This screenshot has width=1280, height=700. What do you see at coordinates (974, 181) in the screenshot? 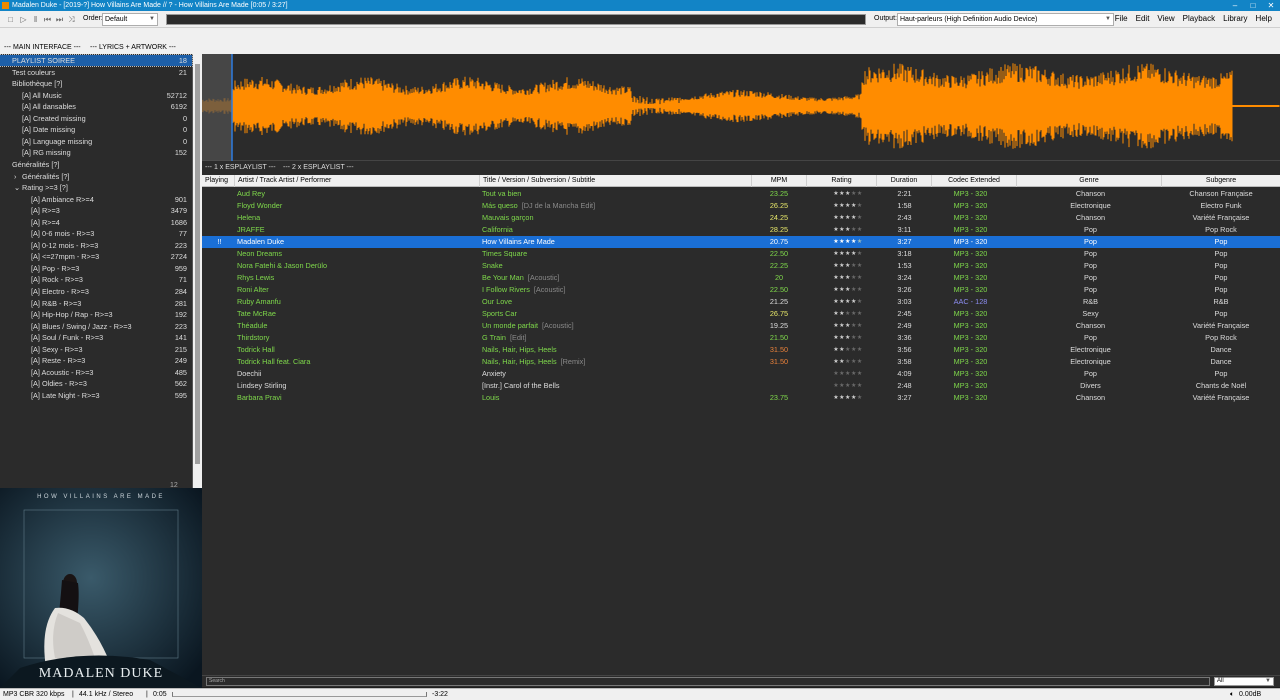
I see `column-codec: Codec Extended` at bounding box center [974, 181].